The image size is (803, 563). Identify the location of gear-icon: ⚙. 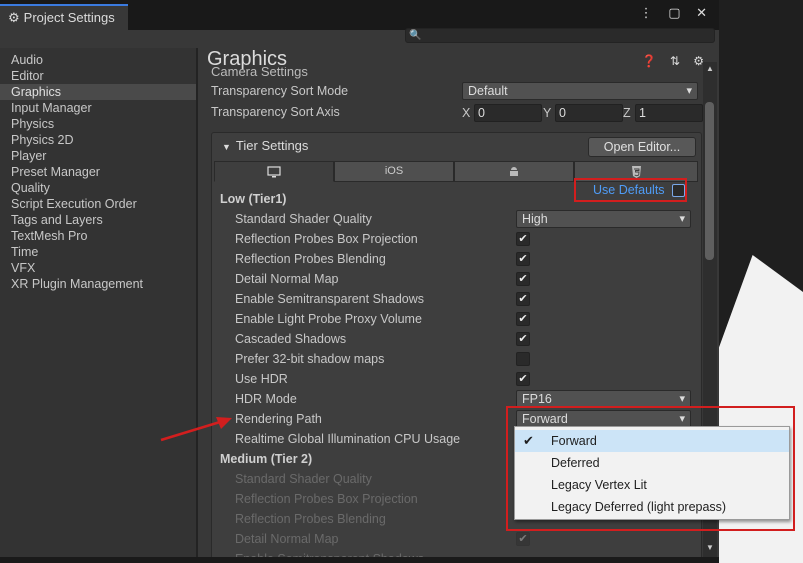
(14, 17).